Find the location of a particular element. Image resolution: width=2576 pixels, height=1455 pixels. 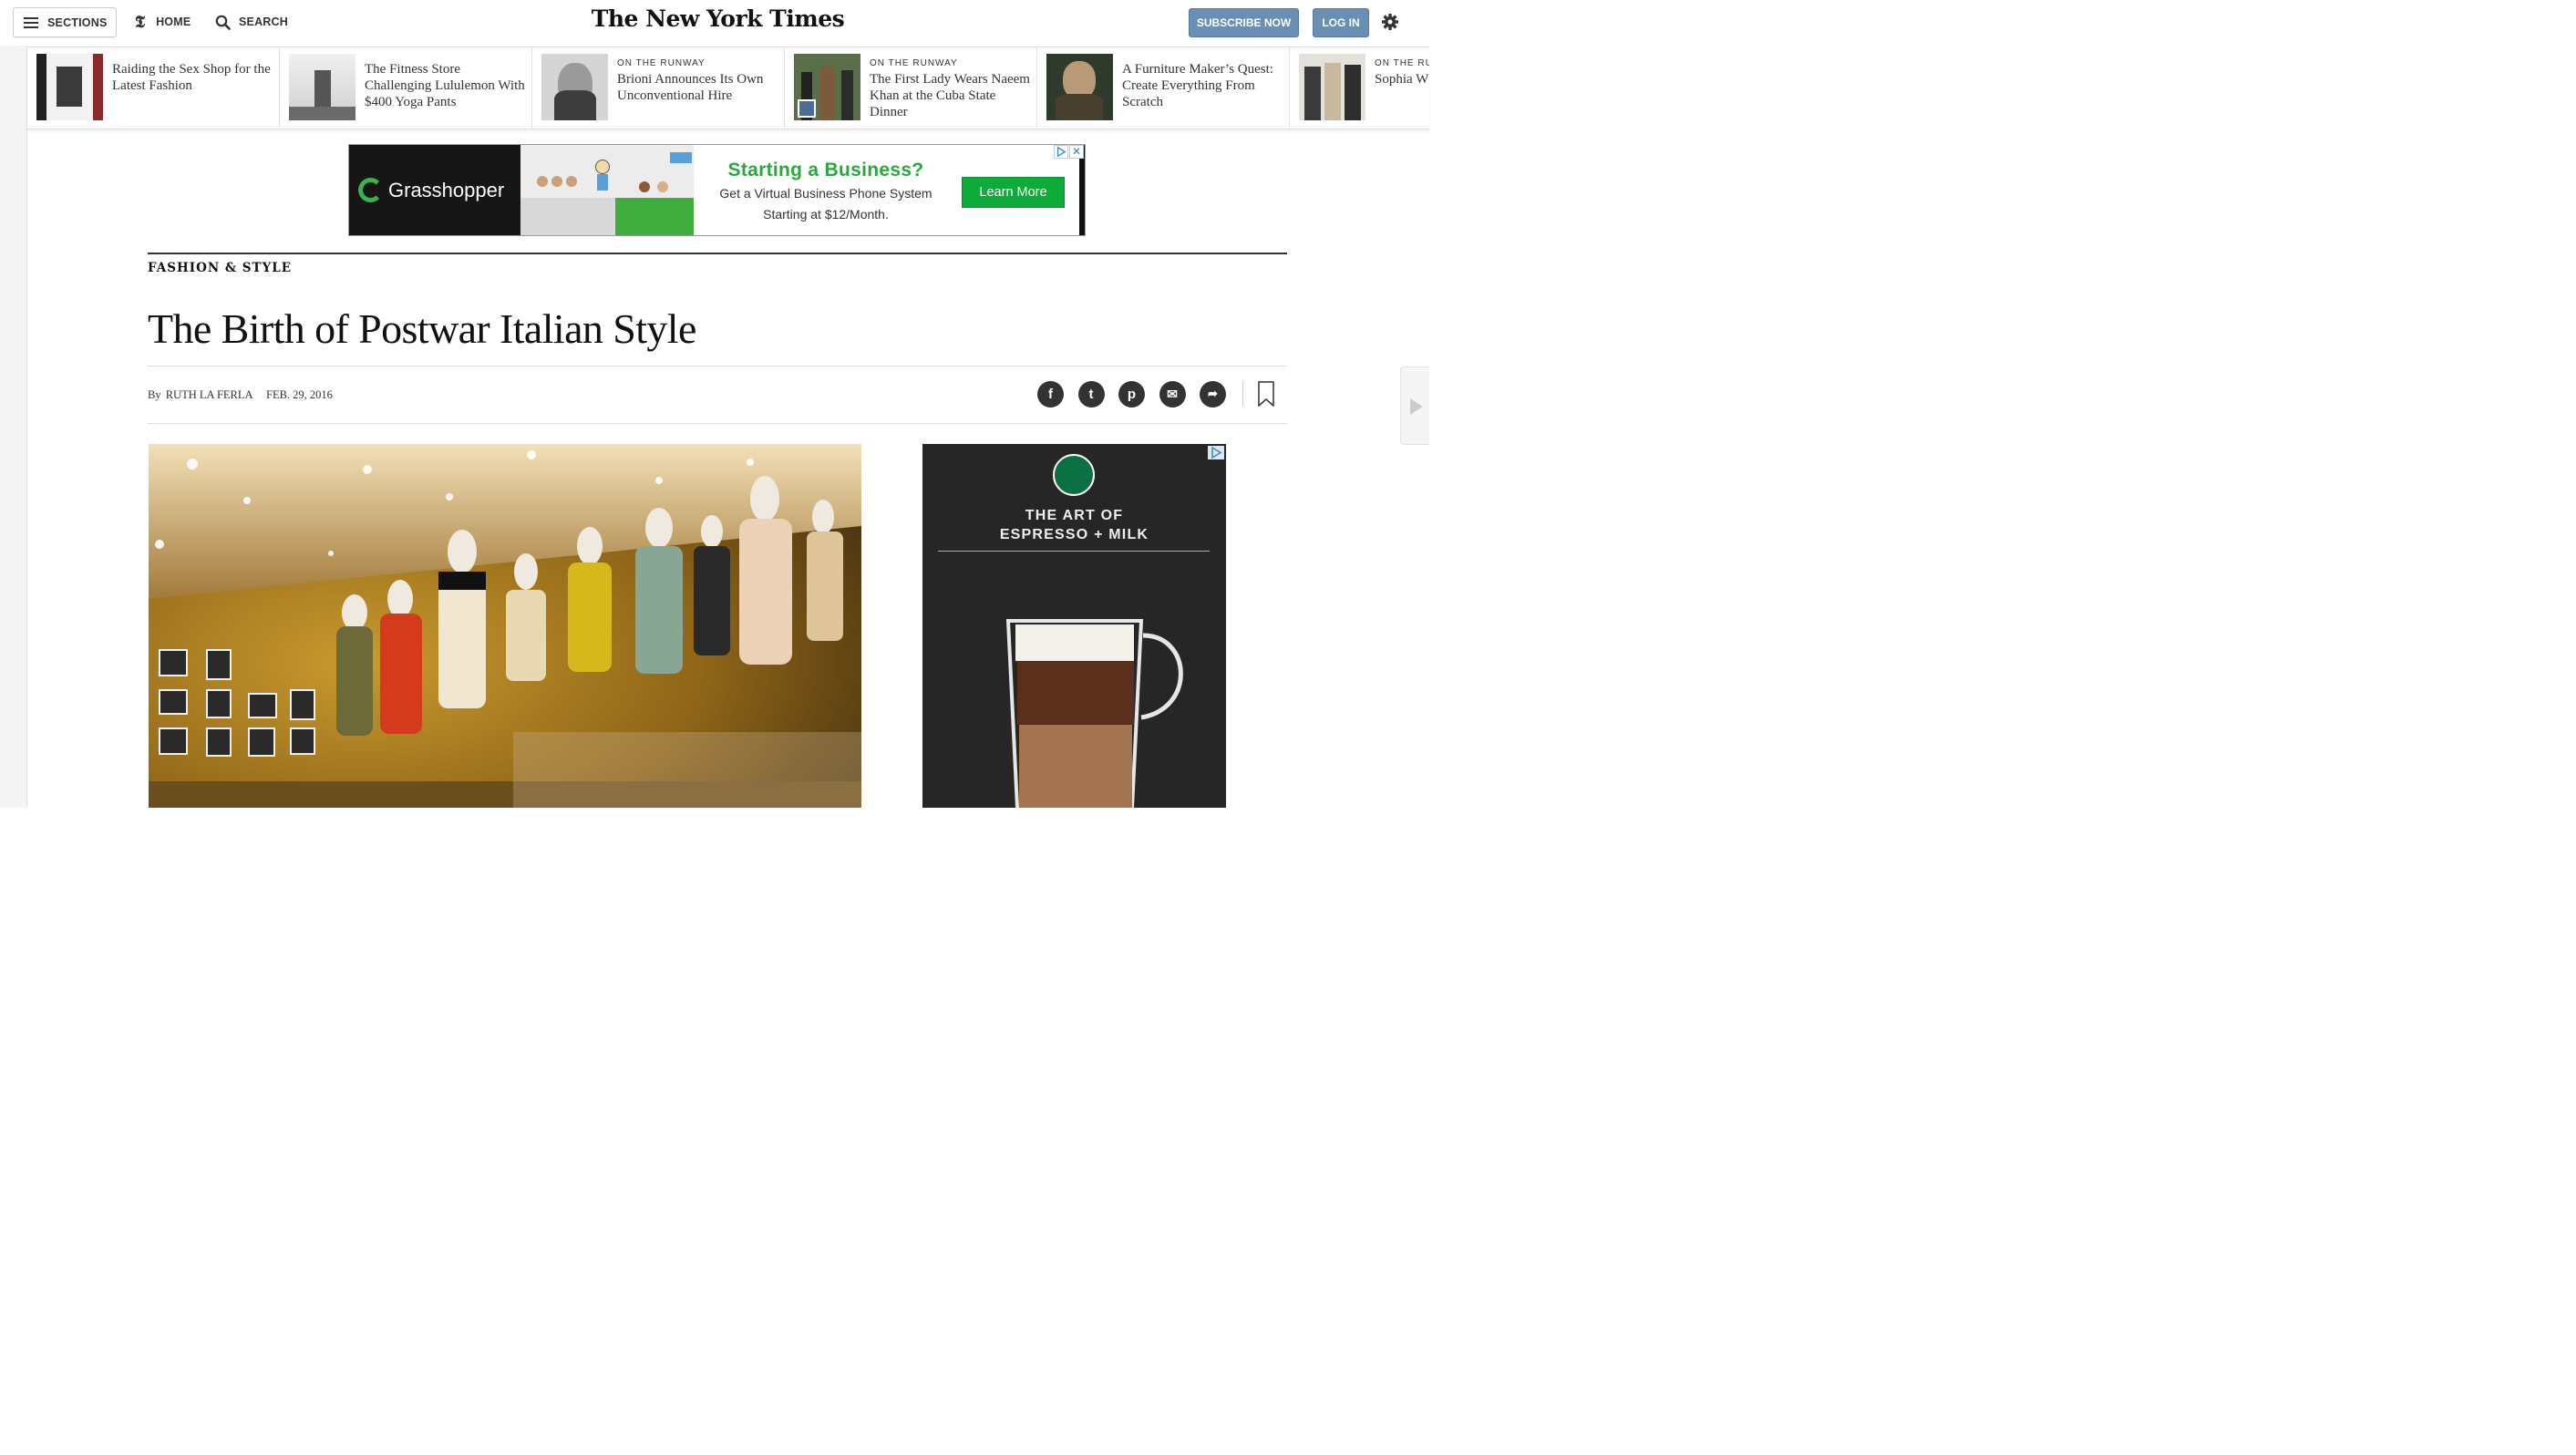

author-link: RUTH LA FERLA is located at coordinates (209, 394).